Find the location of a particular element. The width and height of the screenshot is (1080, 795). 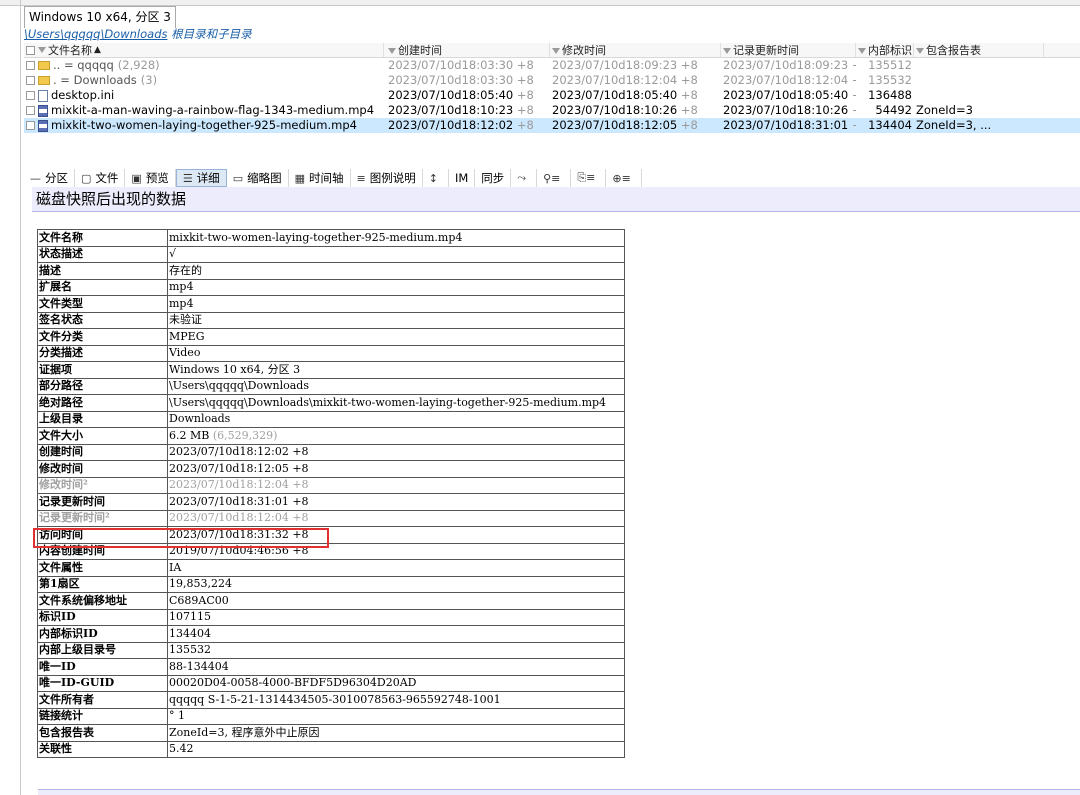

toolbar-label: 图例说明 is located at coordinates (392, 178).